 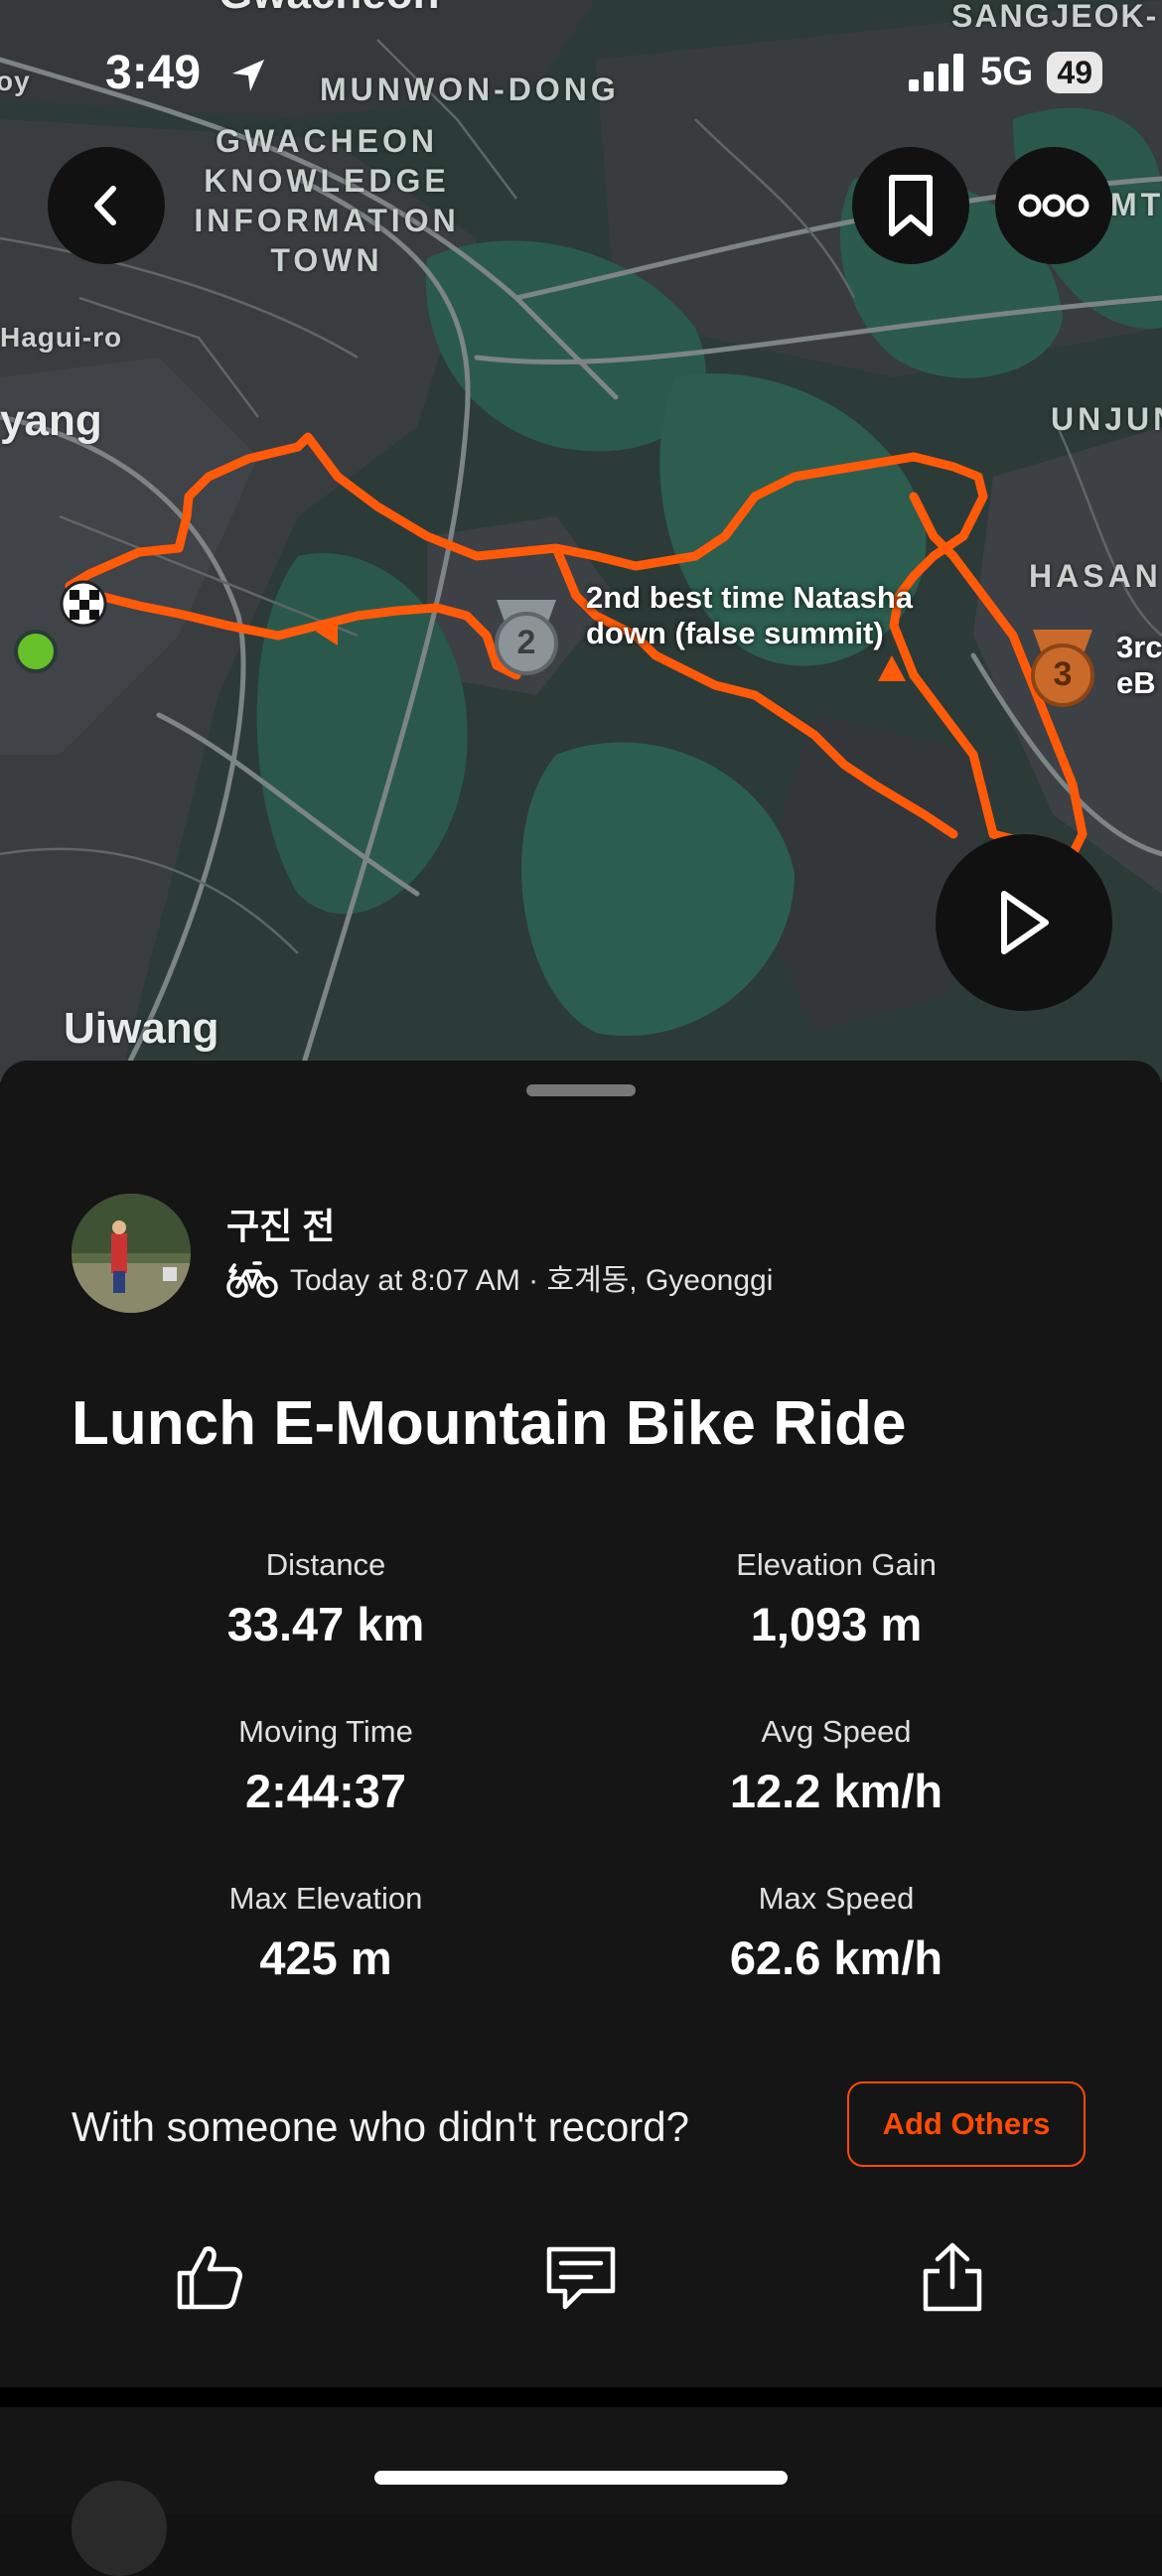 What do you see at coordinates (325, 1624) in the screenshot?
I see `stat-value: 33.47 km` at bounding box center [325, 1624].